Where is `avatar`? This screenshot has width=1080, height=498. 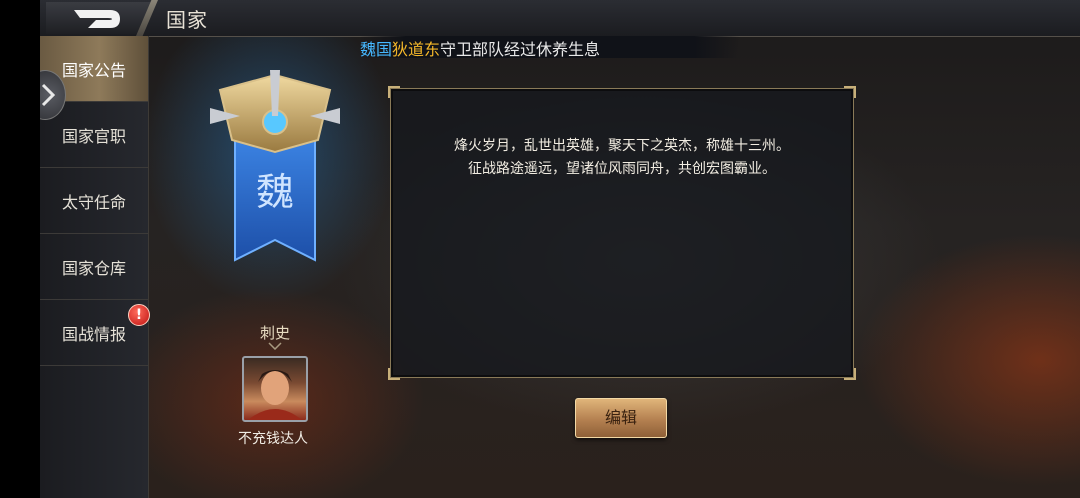
avatar is located at coordinates (275, 389).